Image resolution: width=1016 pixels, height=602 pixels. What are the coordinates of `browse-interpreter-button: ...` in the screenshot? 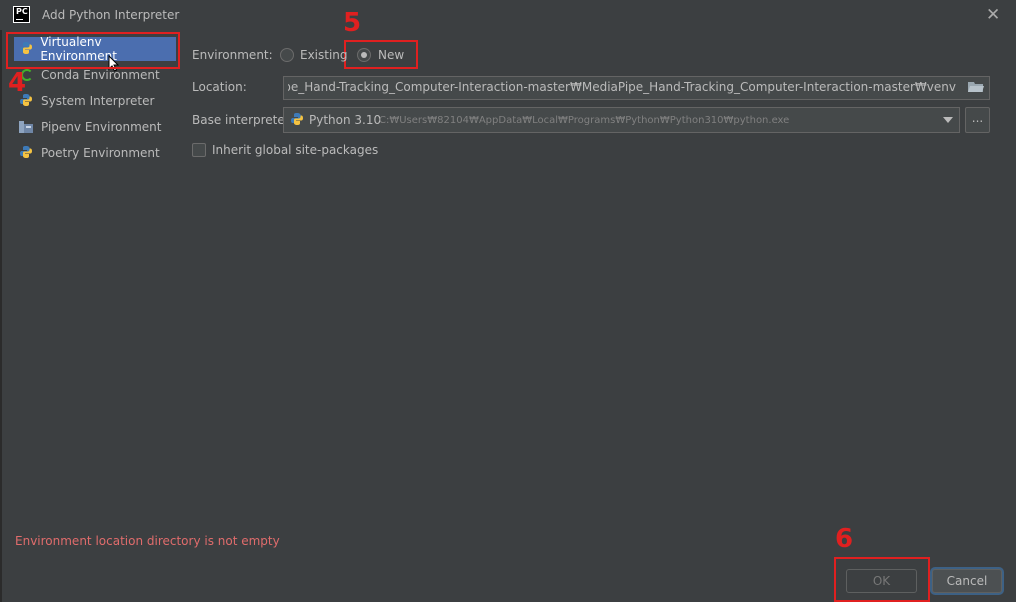 It's located at (977, 120).